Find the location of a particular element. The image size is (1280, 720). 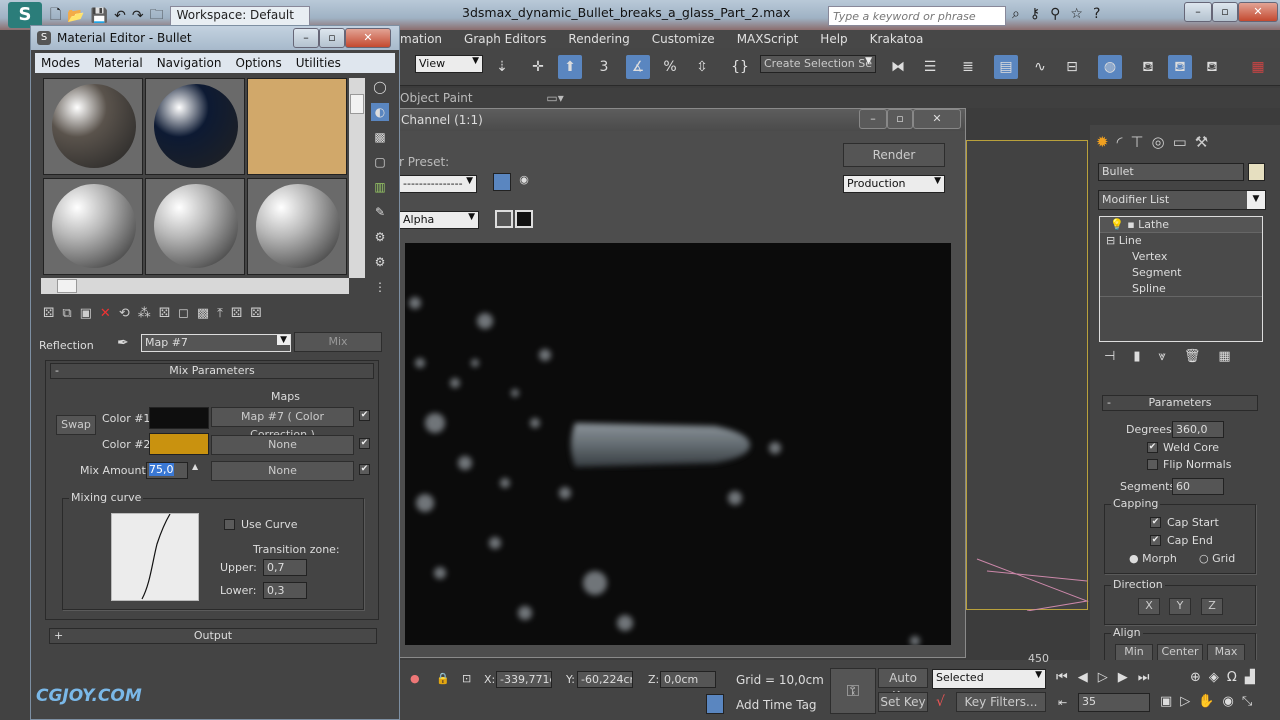

auto-key-button: Auto Key is located at coordinates (903, 685).